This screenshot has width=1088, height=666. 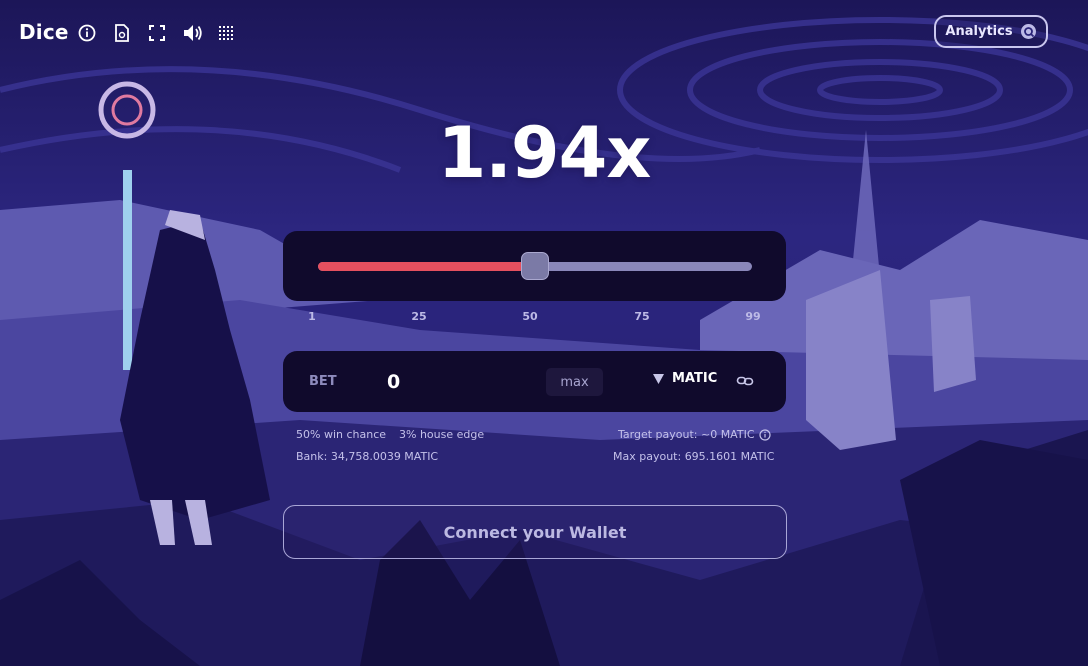 I want to click on slider-track, so click(x=535, y=266).